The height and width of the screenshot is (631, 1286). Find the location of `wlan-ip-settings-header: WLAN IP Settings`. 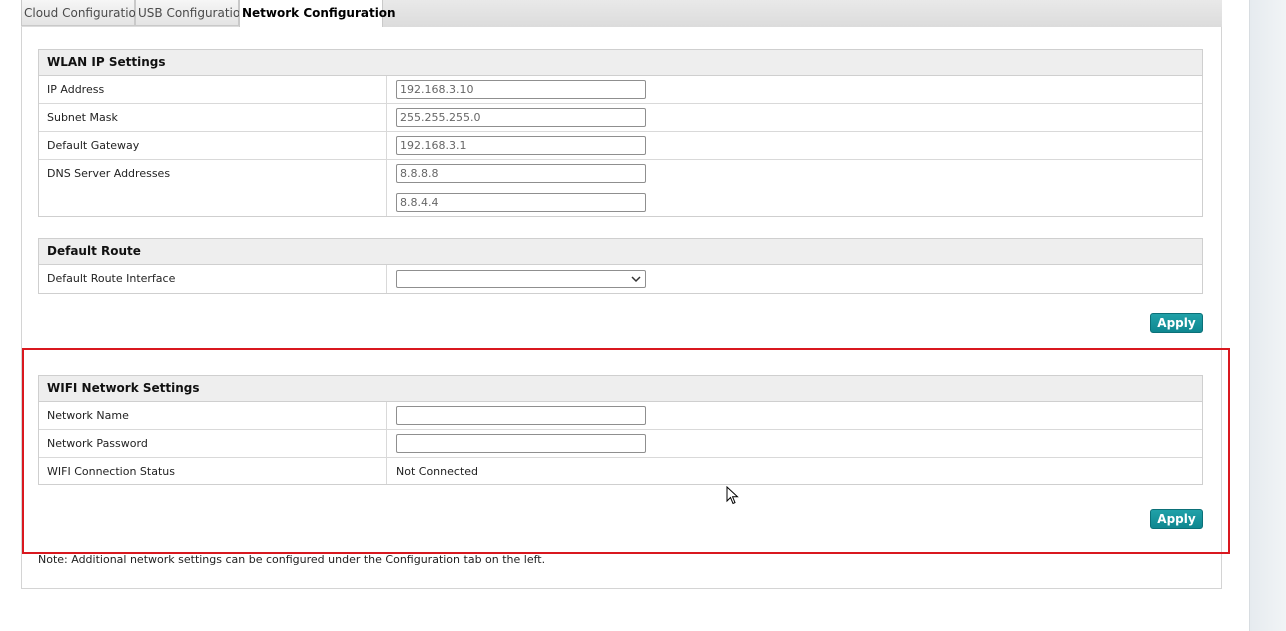

wlan-ip-settings-header: WLAN IP Settings is located at coordinates (620, 63).